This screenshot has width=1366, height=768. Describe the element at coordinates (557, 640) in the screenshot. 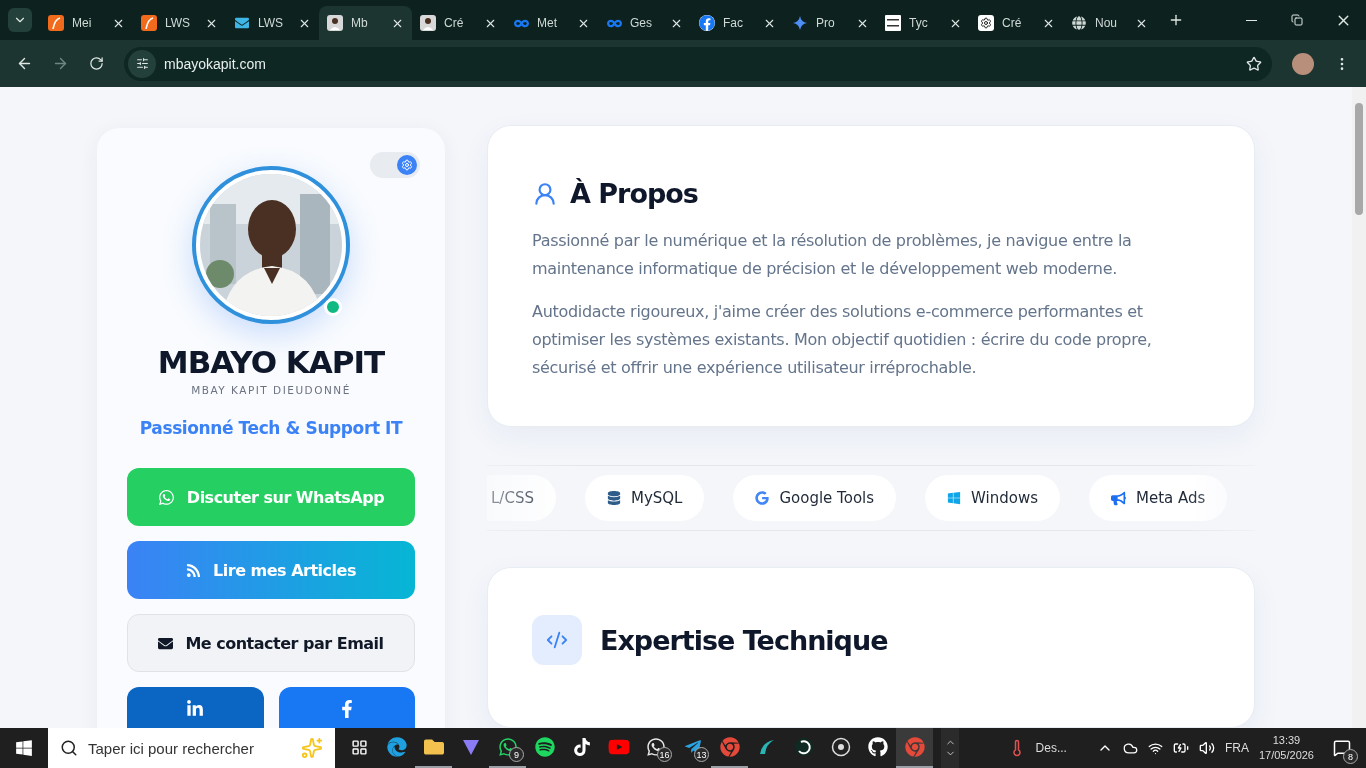

I see `code-laptop-icon` at that location.